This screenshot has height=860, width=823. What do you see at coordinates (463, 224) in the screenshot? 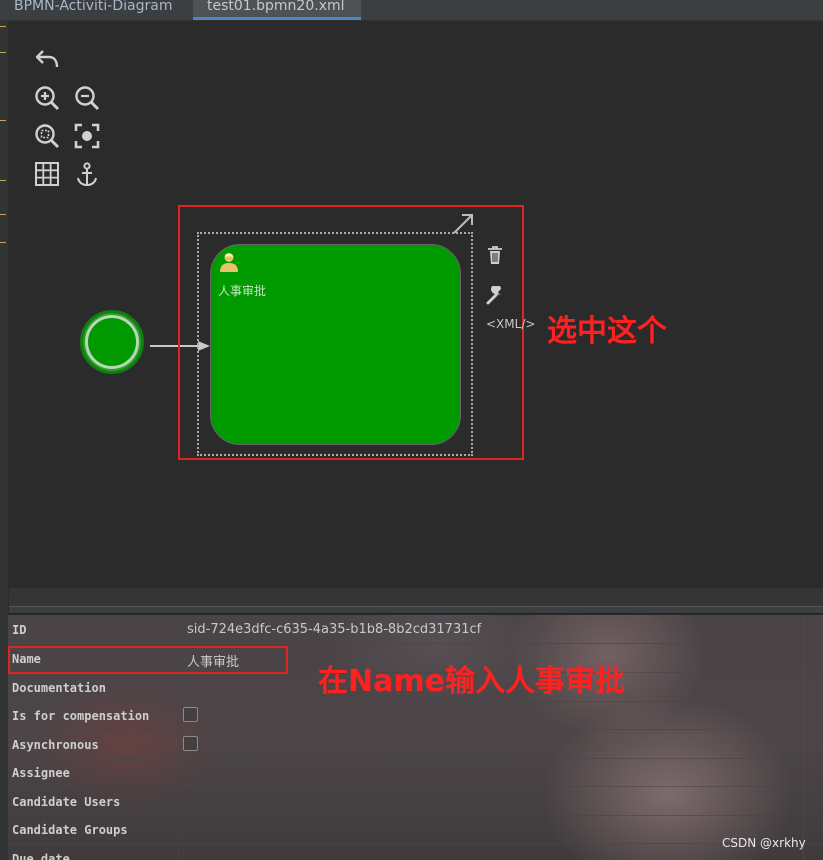
I see `resize-arrow-icon` at bounding box center [463, 224].